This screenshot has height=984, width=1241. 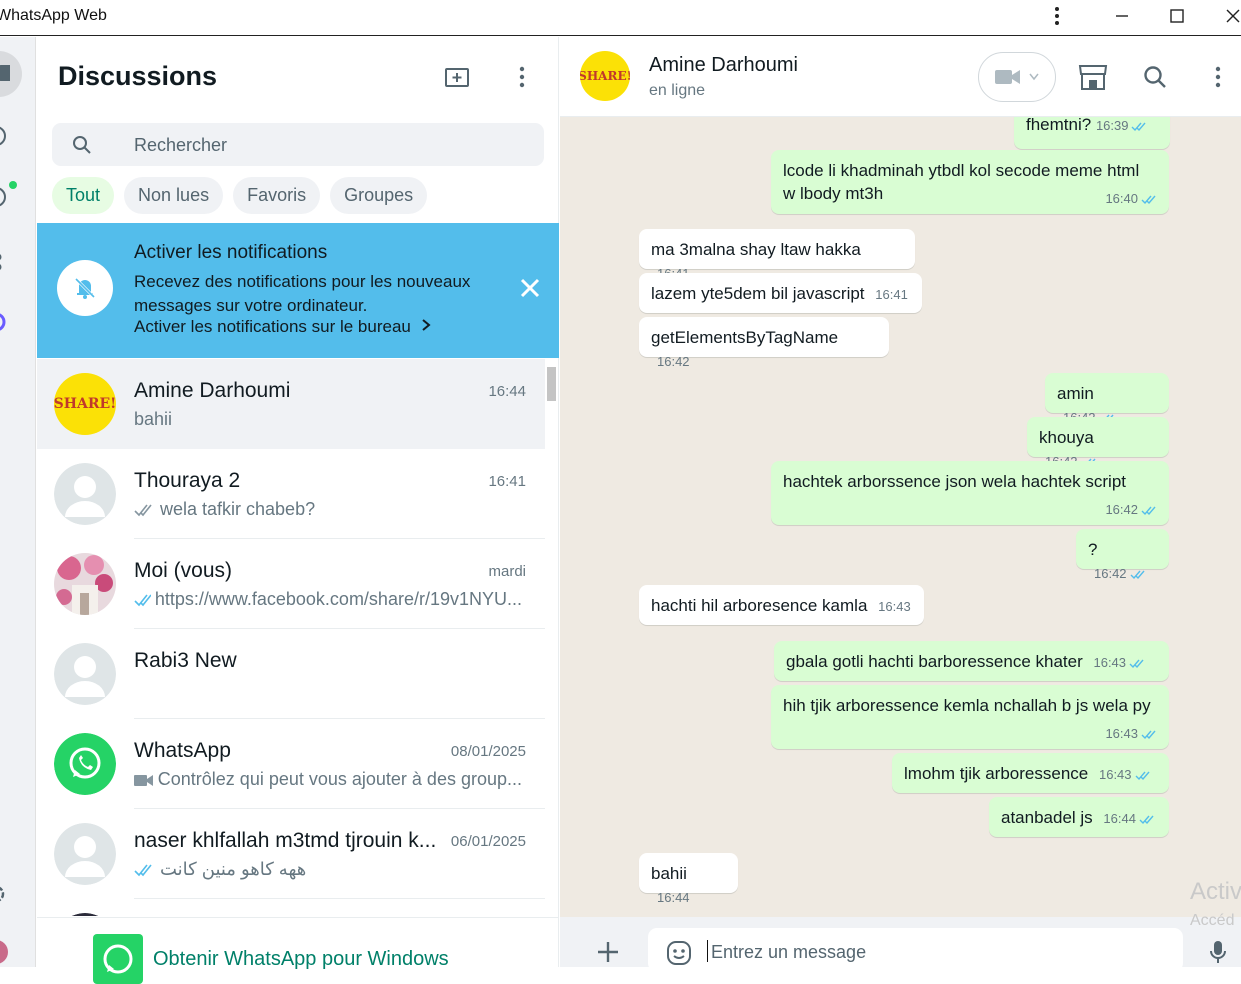 I want to click on chat-preview-text: bahii, so click(x=153, y=419).